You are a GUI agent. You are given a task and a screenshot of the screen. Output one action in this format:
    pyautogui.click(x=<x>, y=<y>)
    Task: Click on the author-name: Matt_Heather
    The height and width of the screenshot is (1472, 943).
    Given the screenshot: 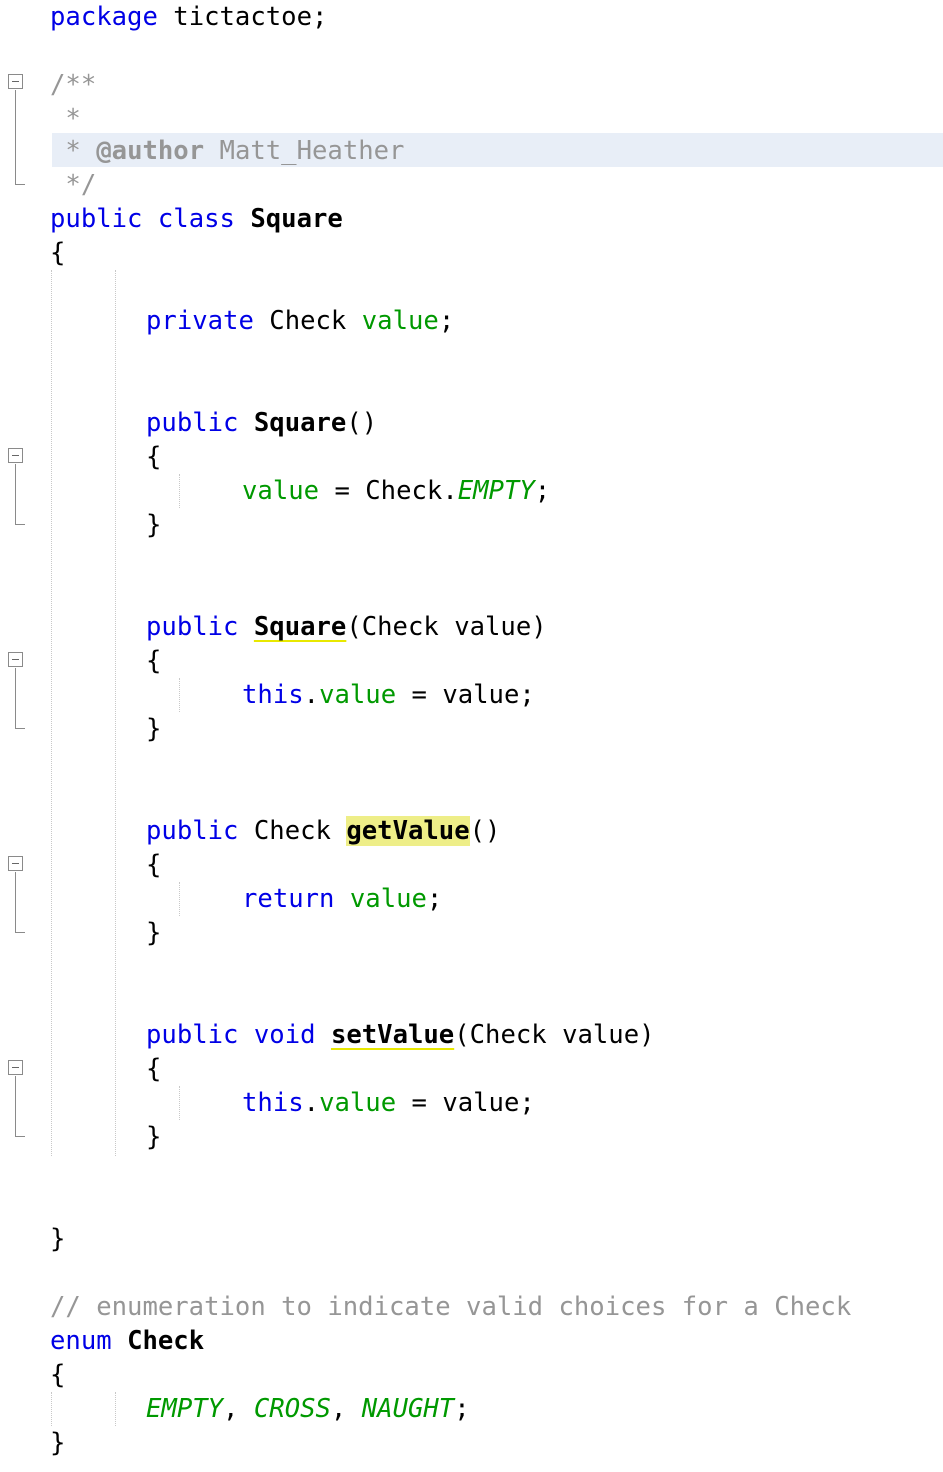 What is the action you would take?
    pyautogui.click(x=312, y=151)
    